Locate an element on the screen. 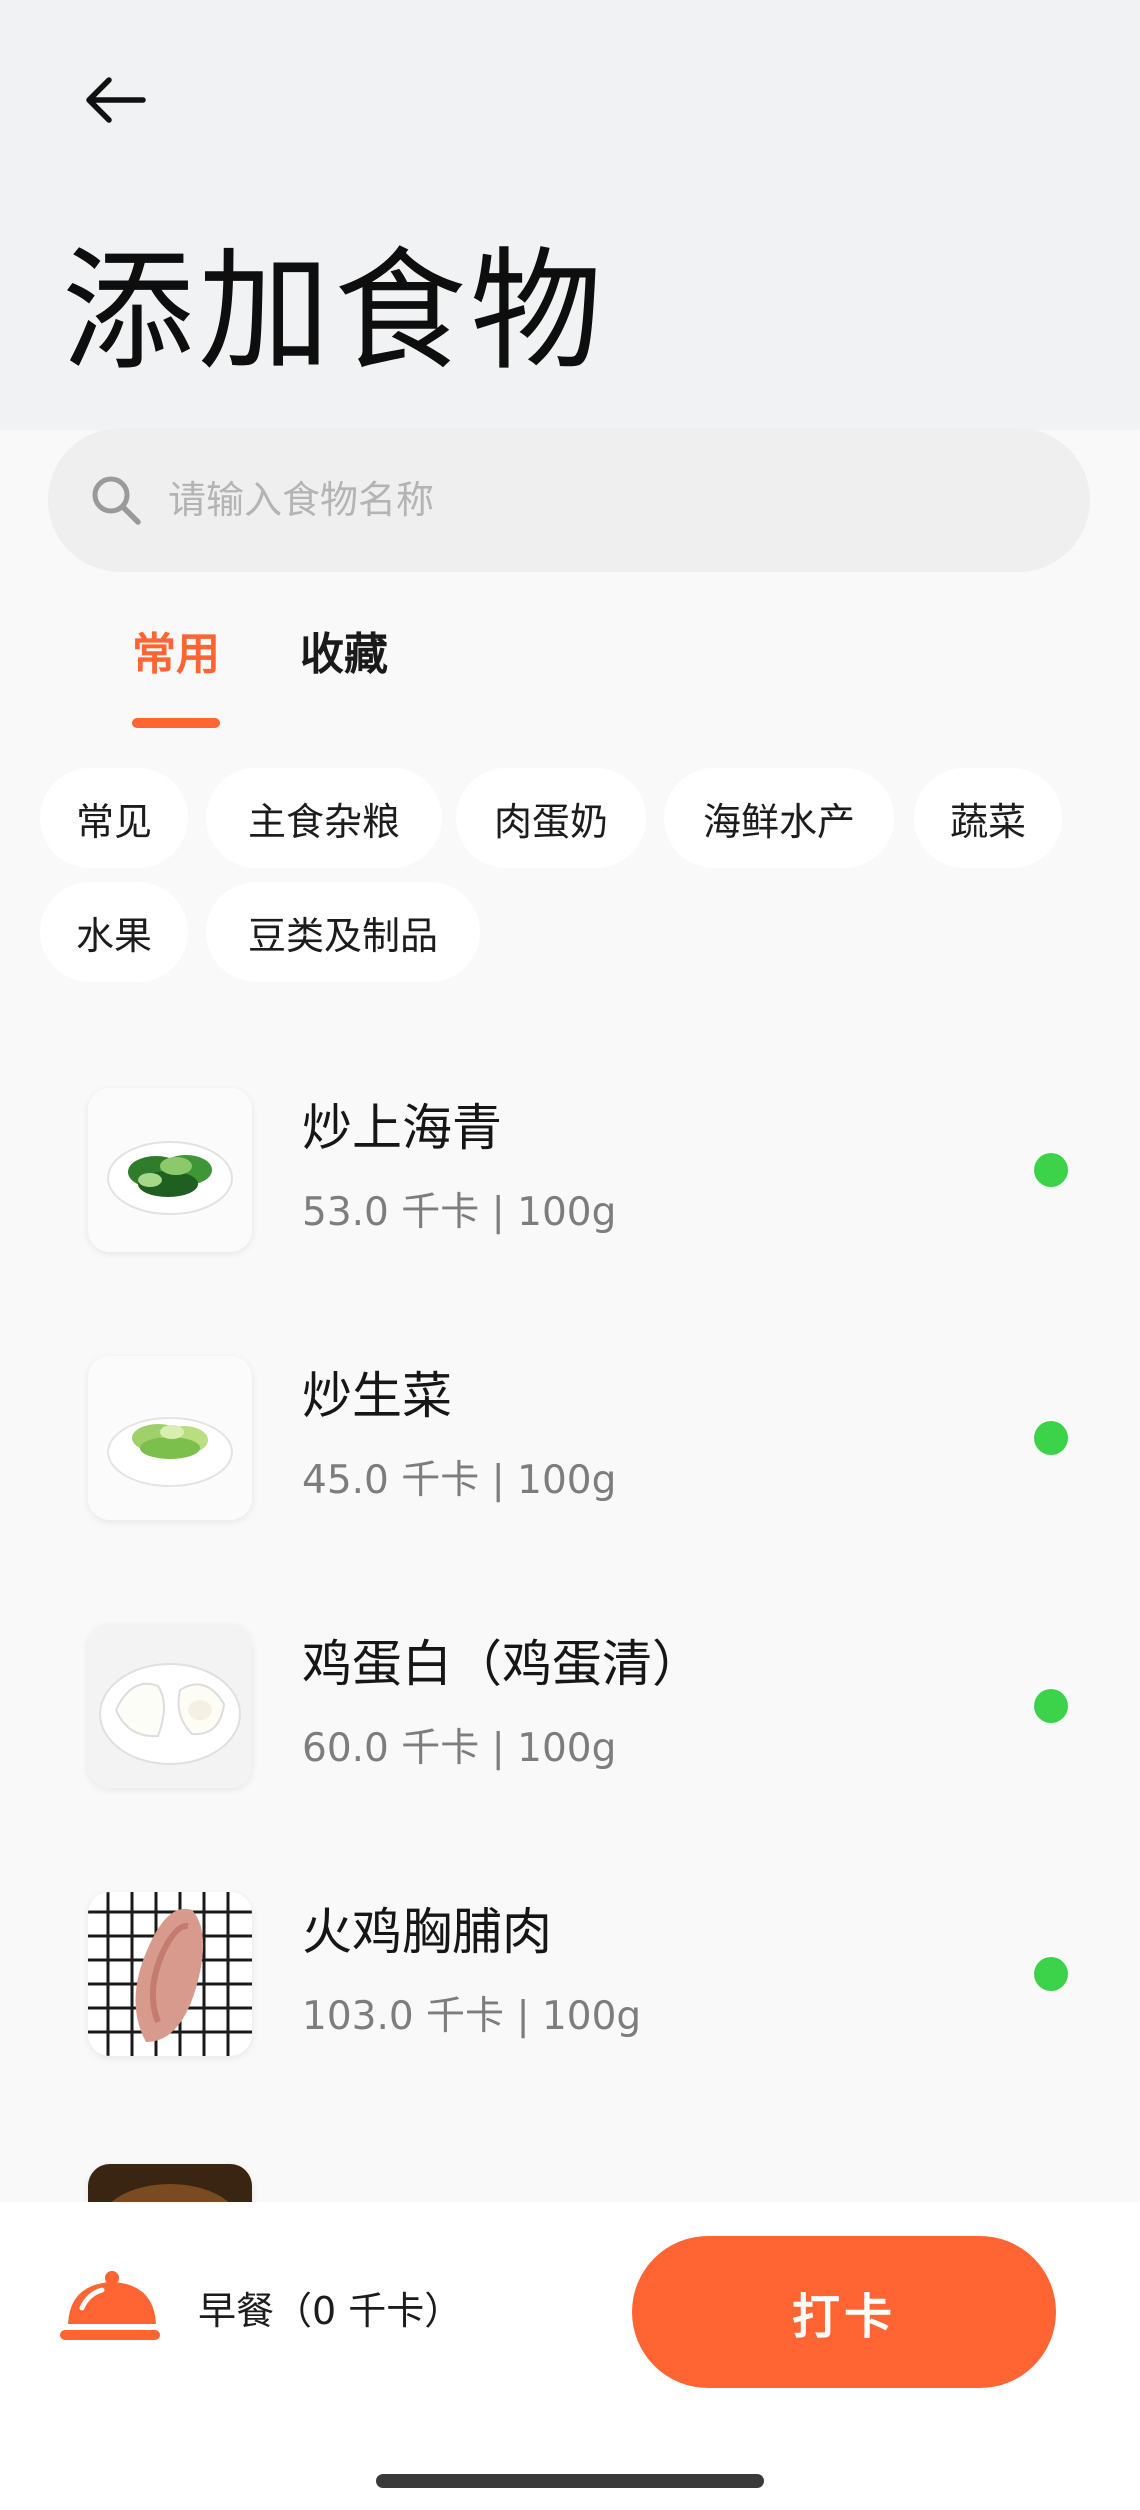 This screenshot has height=2510, width=1140. back-button is located at coordinates (115, 100).